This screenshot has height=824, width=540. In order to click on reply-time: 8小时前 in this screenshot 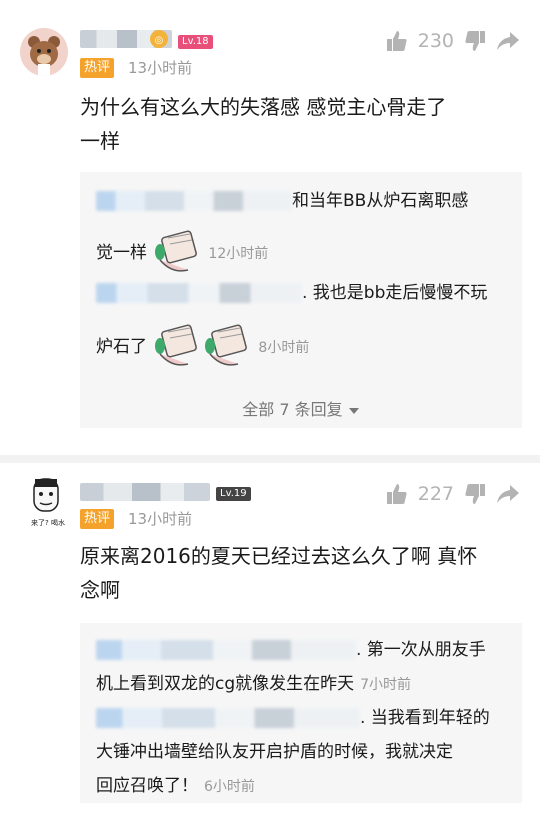, I will do `click(284, 348)`.